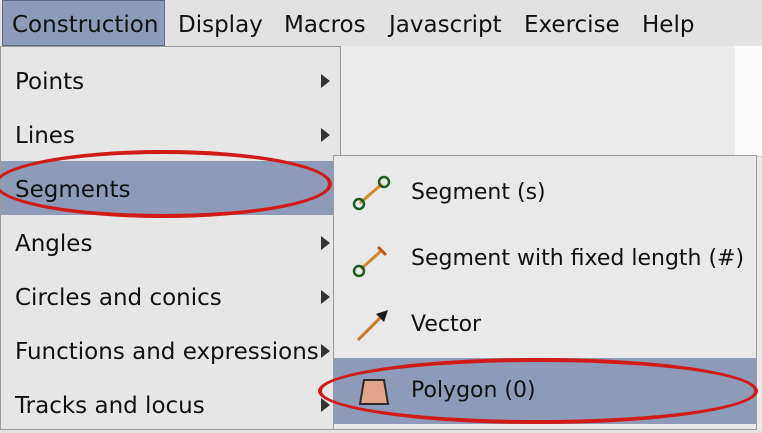 The width and height of the screenshot is (762, 433). What do you see at coordinates (446, 324) in the screenshot?
I see `submenu-item-label: Vector` at bounding box center [446, 324].